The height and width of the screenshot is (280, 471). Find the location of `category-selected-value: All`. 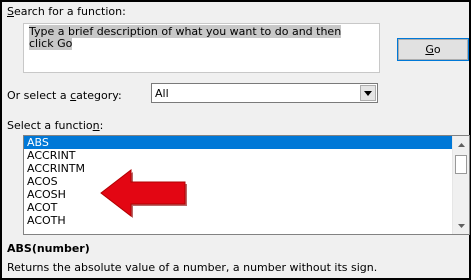

category-selected-value: All is located at coordinates (162, 93).